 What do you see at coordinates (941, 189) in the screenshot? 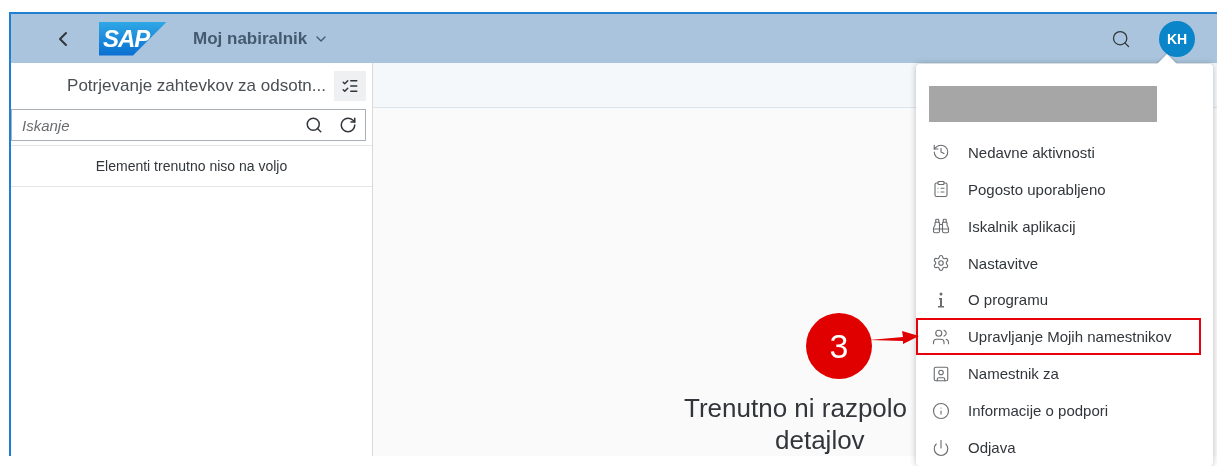
I see `clipboard-icon` at bounding box center [941, 189].